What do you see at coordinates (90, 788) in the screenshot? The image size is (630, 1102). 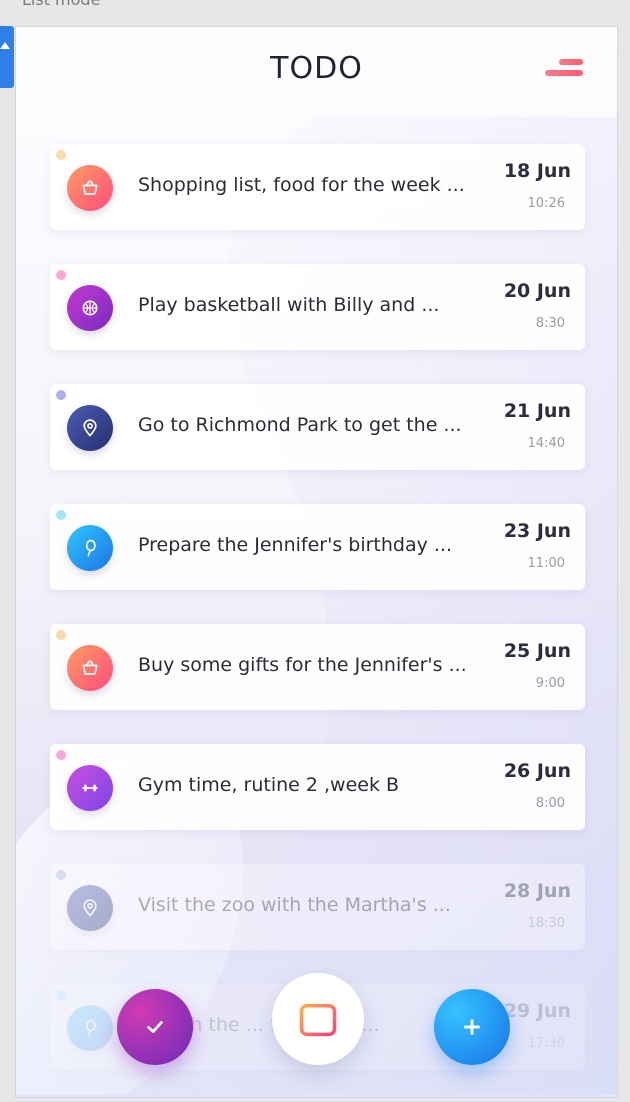 I see `dumbbell-icon` at bounding box center [90, 788].